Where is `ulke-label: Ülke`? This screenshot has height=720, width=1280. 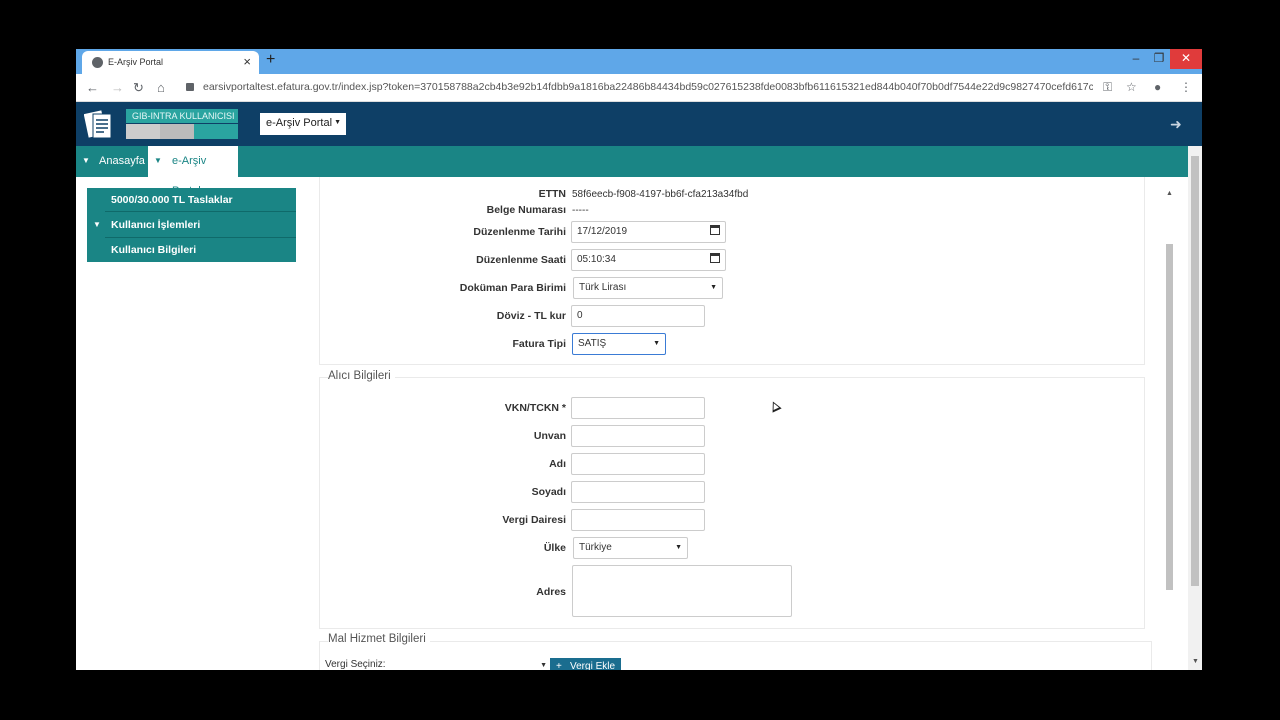
ulke-label: Ülke is located at coordinates (554, 548).